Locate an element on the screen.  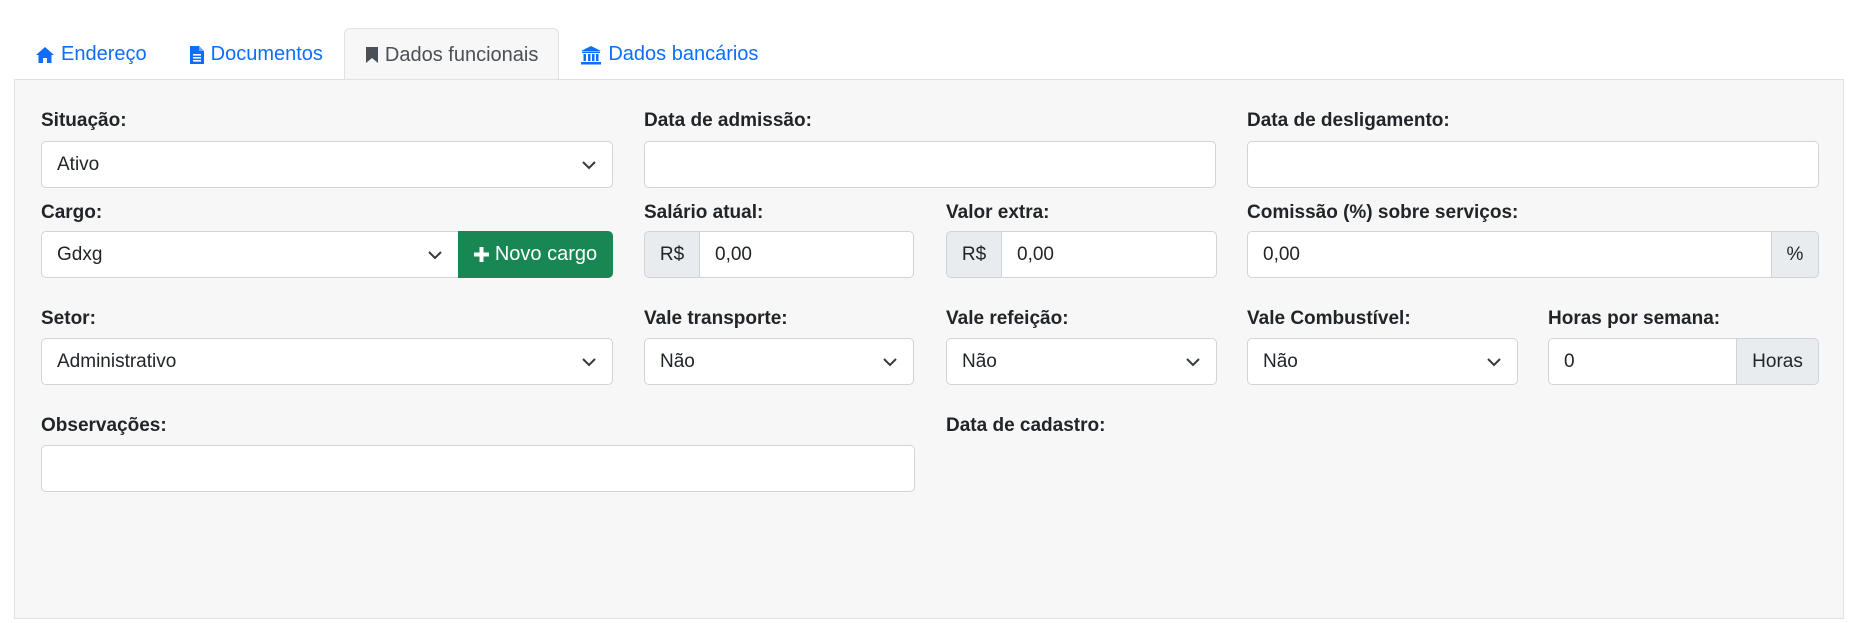
vale-refeicao-select: Não is located at coordinates (1081, 361).